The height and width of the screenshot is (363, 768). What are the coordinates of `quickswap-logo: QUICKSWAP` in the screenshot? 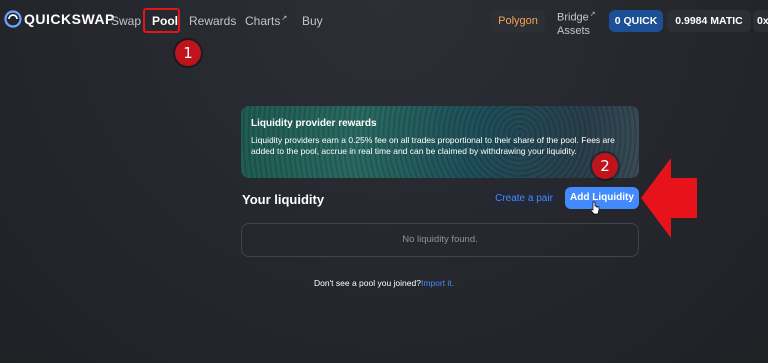 It's located at (59, 19).